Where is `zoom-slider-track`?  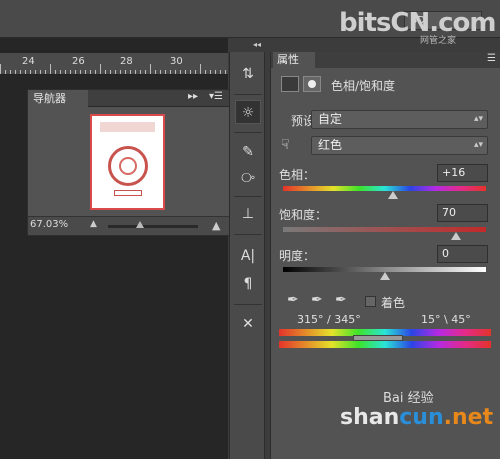 zoom-slider-track is located at coordinates (153, 226).